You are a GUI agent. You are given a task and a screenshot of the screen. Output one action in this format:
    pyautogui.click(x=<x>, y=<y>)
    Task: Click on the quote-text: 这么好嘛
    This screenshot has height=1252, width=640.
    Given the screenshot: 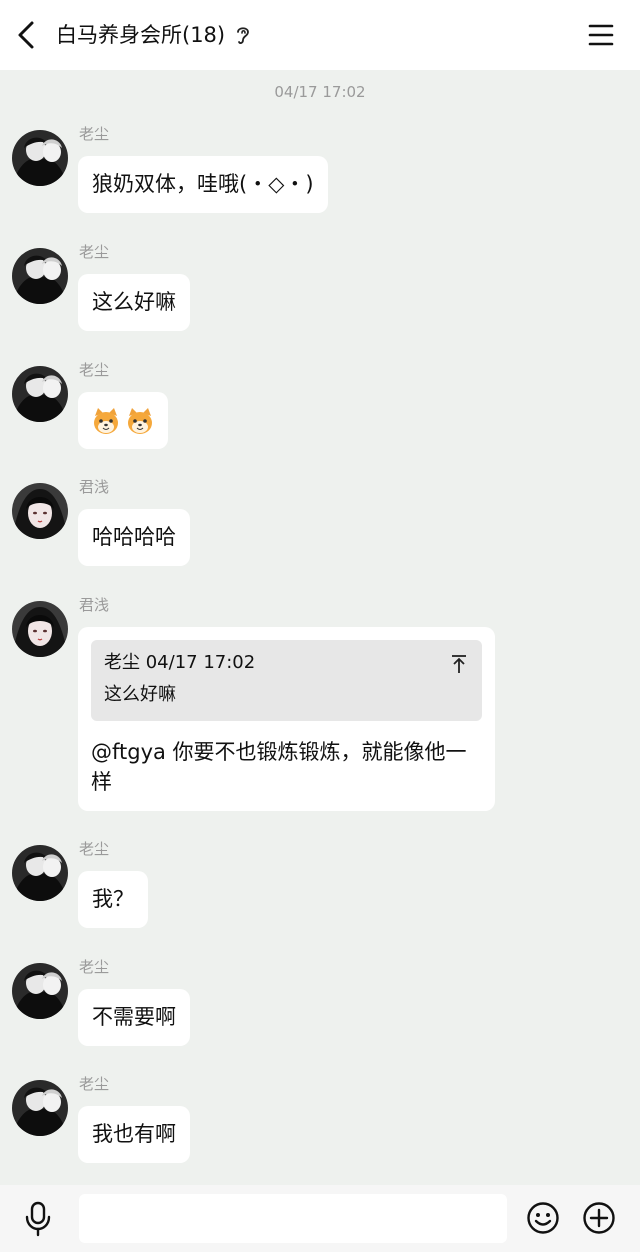 What is the action you would take?
    pyautogui.click(x=140, y=694)
    